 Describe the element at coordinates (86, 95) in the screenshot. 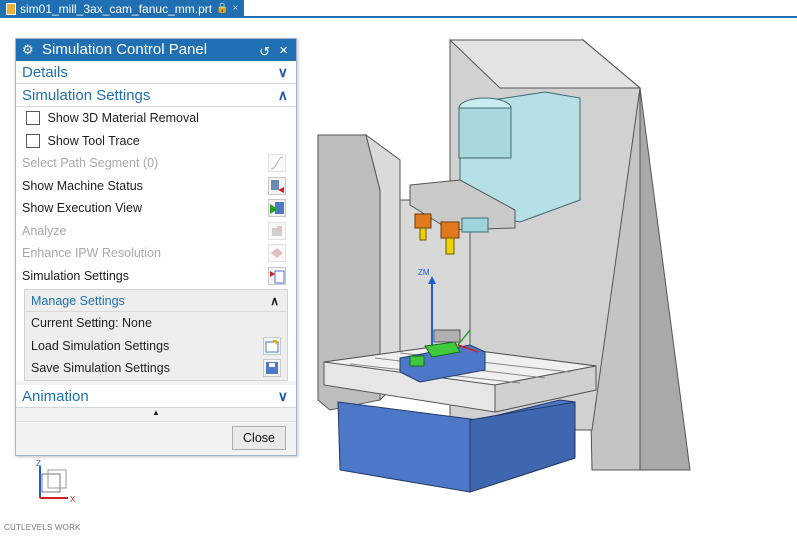

I see `section-simulation-settings-label: Simulation Settings` at that location.